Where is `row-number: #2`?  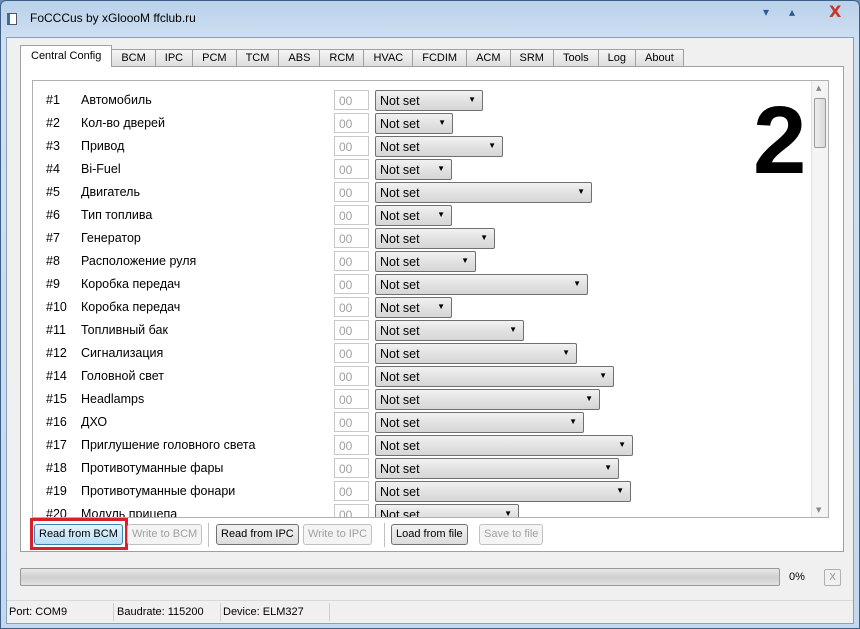 row-number: #2 is located at coordinates (53, 123).